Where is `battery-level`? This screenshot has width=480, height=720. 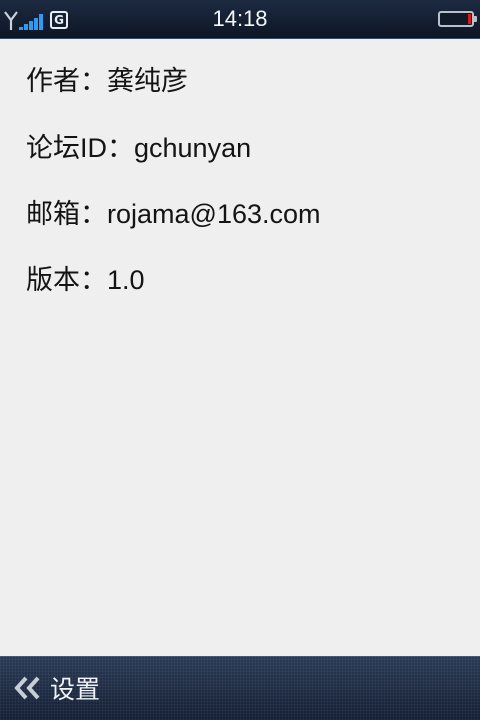
battery-level is located at coordinates (469, 19).